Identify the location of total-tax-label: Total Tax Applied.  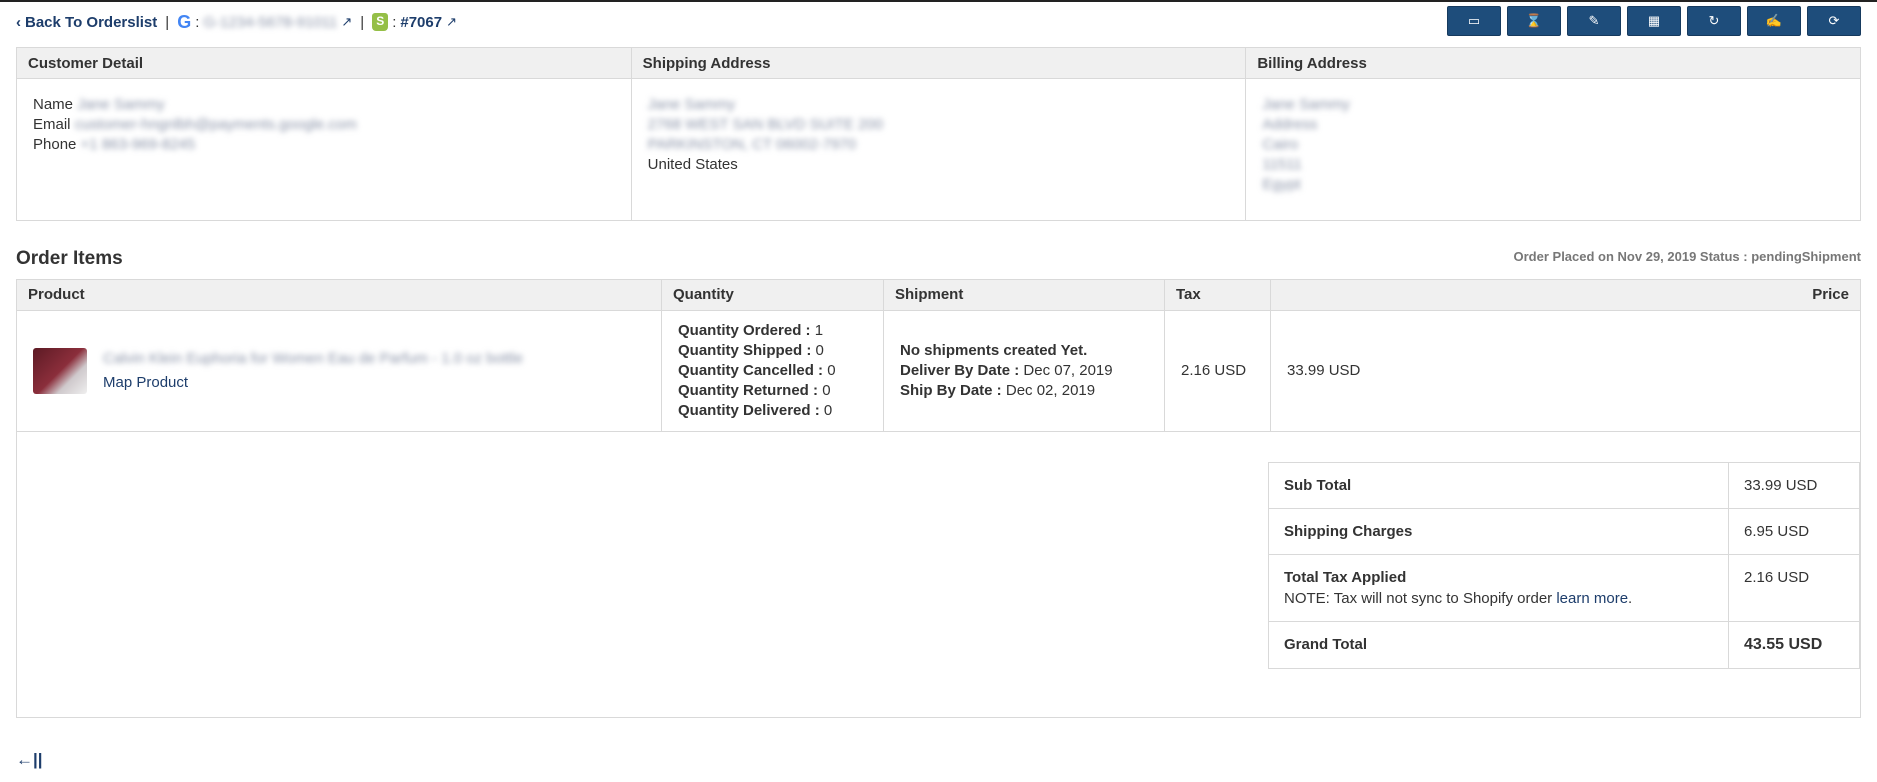
(1345, 577).